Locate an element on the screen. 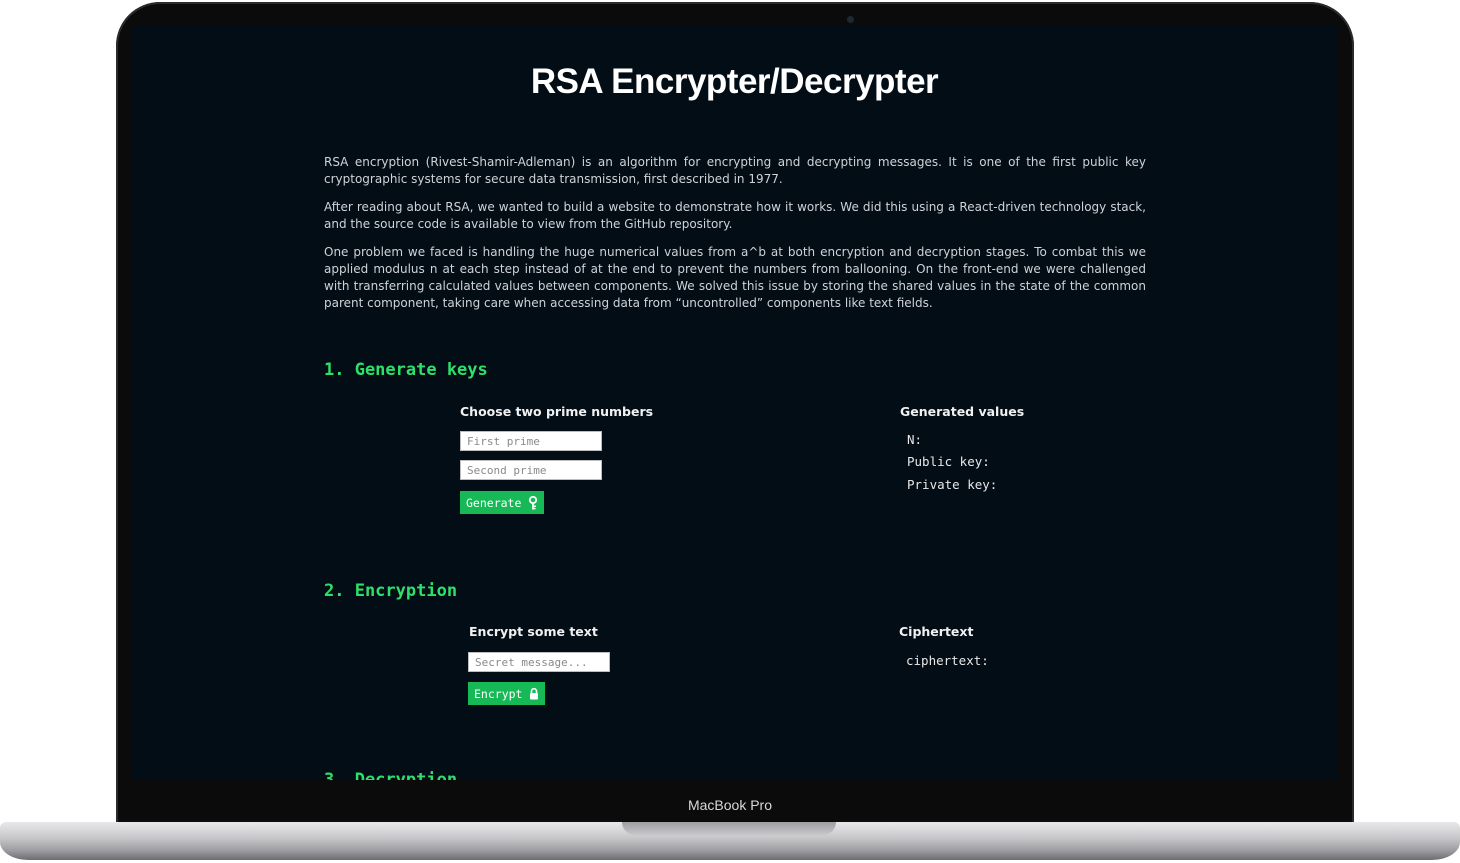  generated-values-label: Generated values is located at coordinates (962, 411).